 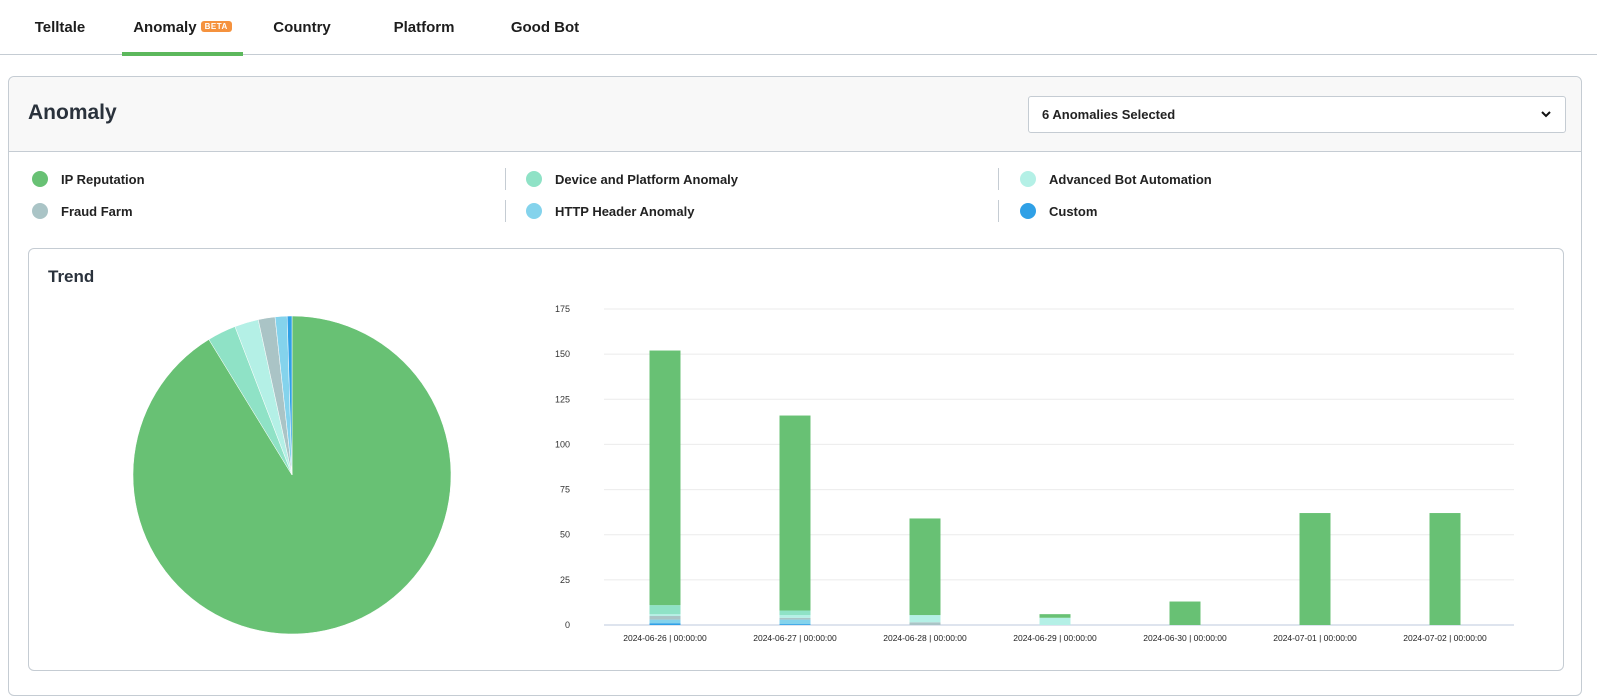 I want to click on y-tick-label: 125, so click(x=562, y=399).